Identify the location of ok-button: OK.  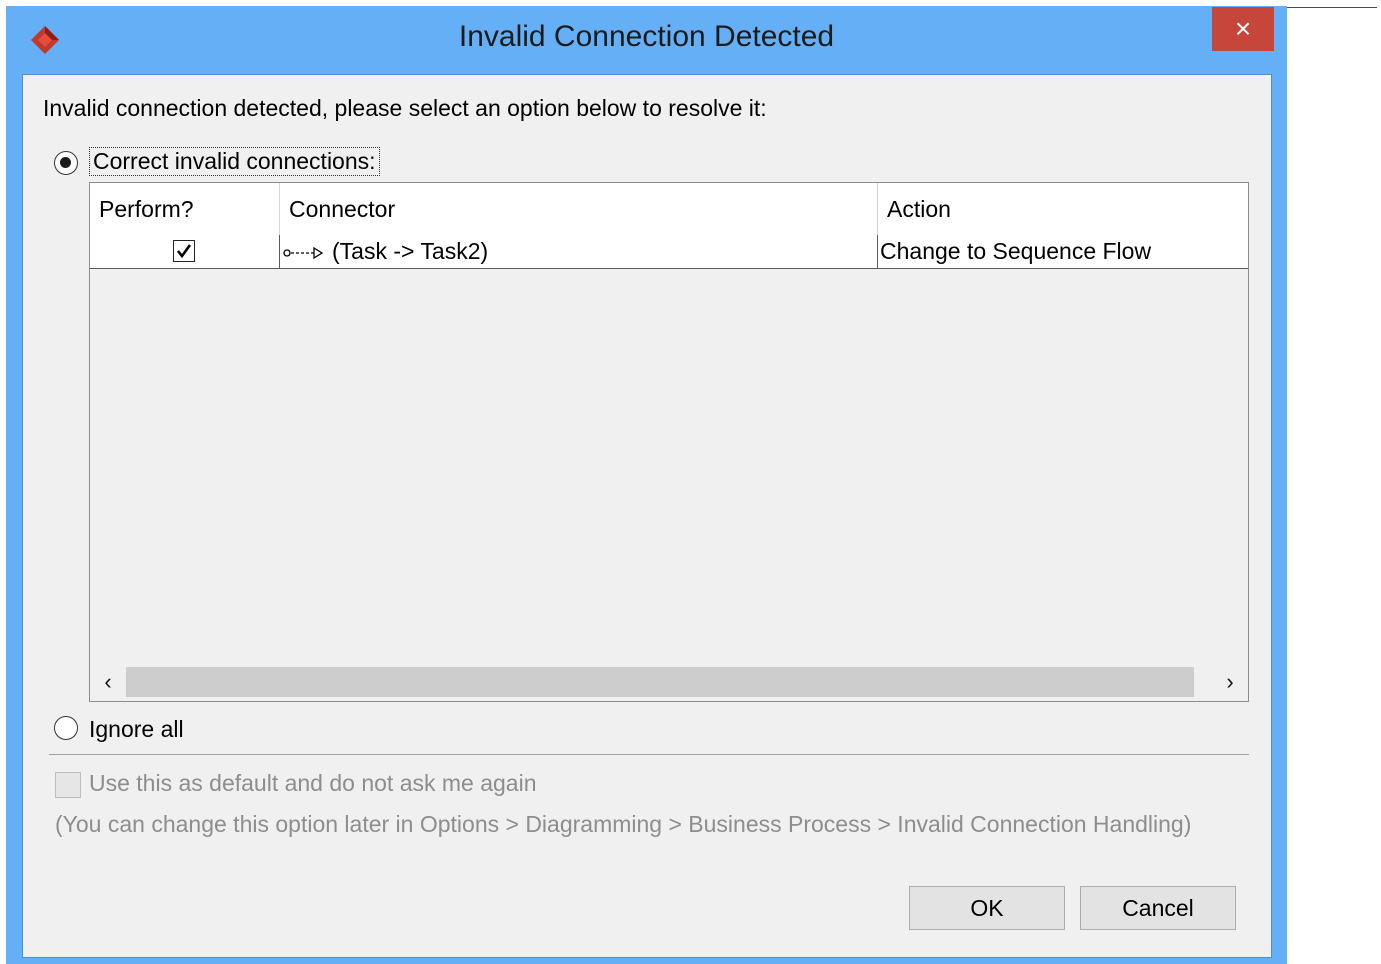
(987, 908).